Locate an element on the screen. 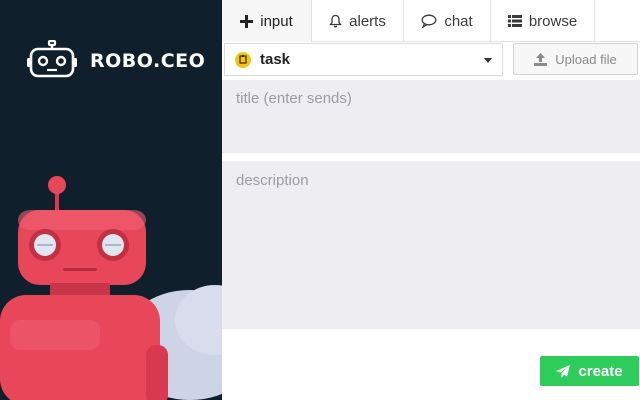 Image resolution: width=640 pixels, height=400 pixels. task-type-icon is located at coordinates (243, 59).